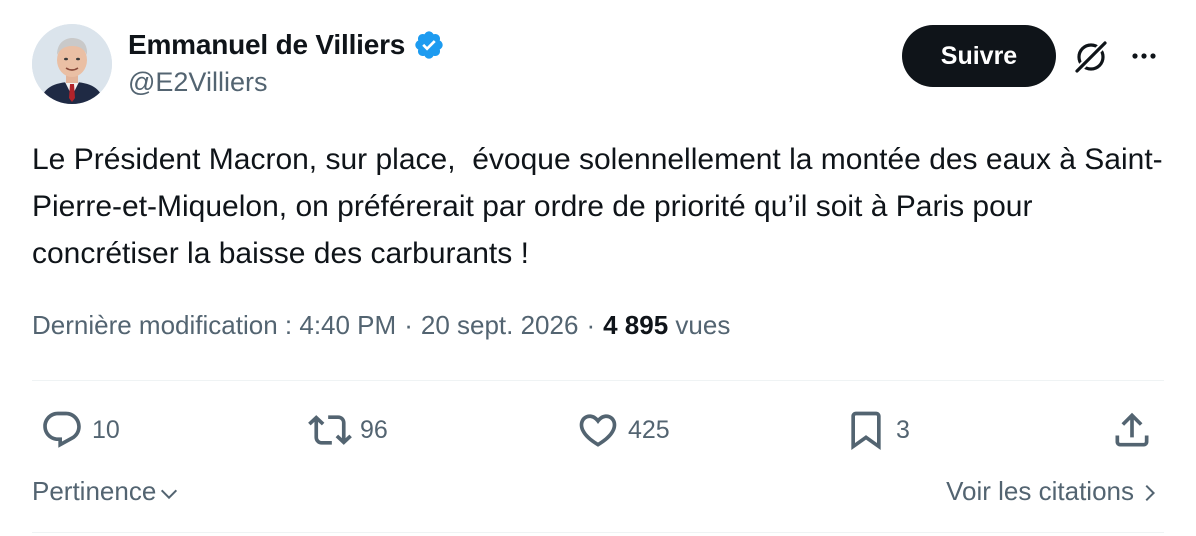 The width and height of the screenshot is (1196, 536). Describe the element at coordinates (1150, 492) in the screenshot. I see `chevron-right-icon` at that location.